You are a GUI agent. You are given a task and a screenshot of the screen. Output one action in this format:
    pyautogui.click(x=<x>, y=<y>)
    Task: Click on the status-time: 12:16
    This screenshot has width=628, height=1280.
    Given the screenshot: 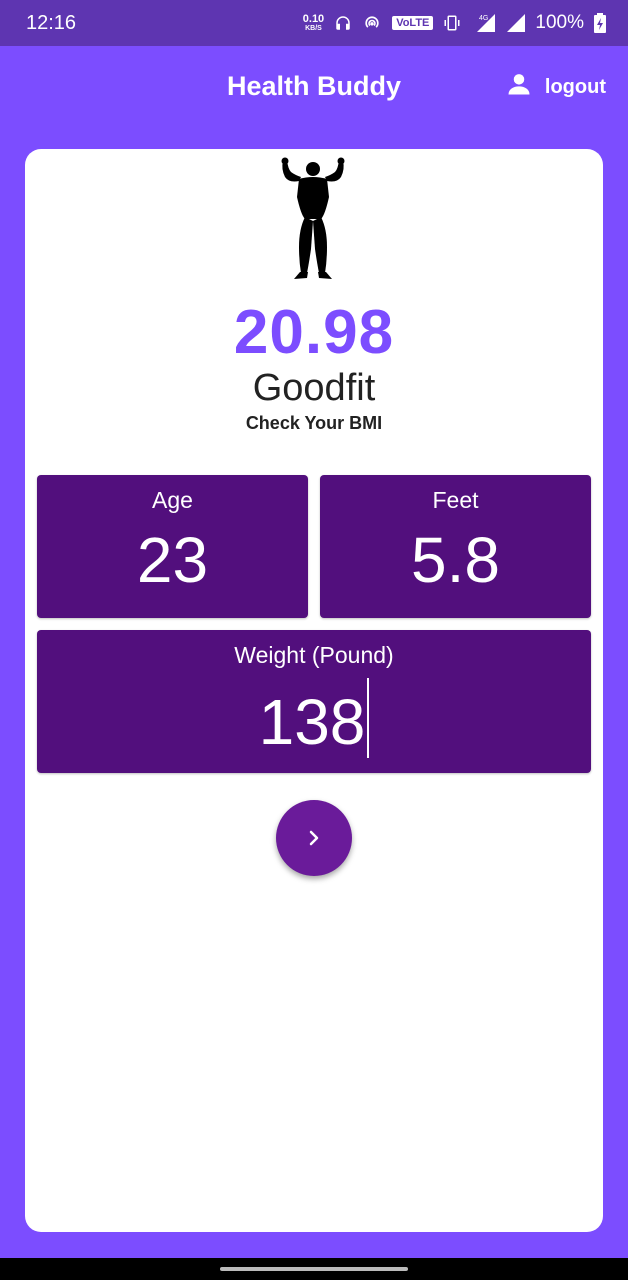 What is the action you would take?
    pyautogui.click(x=51, y=22)
    